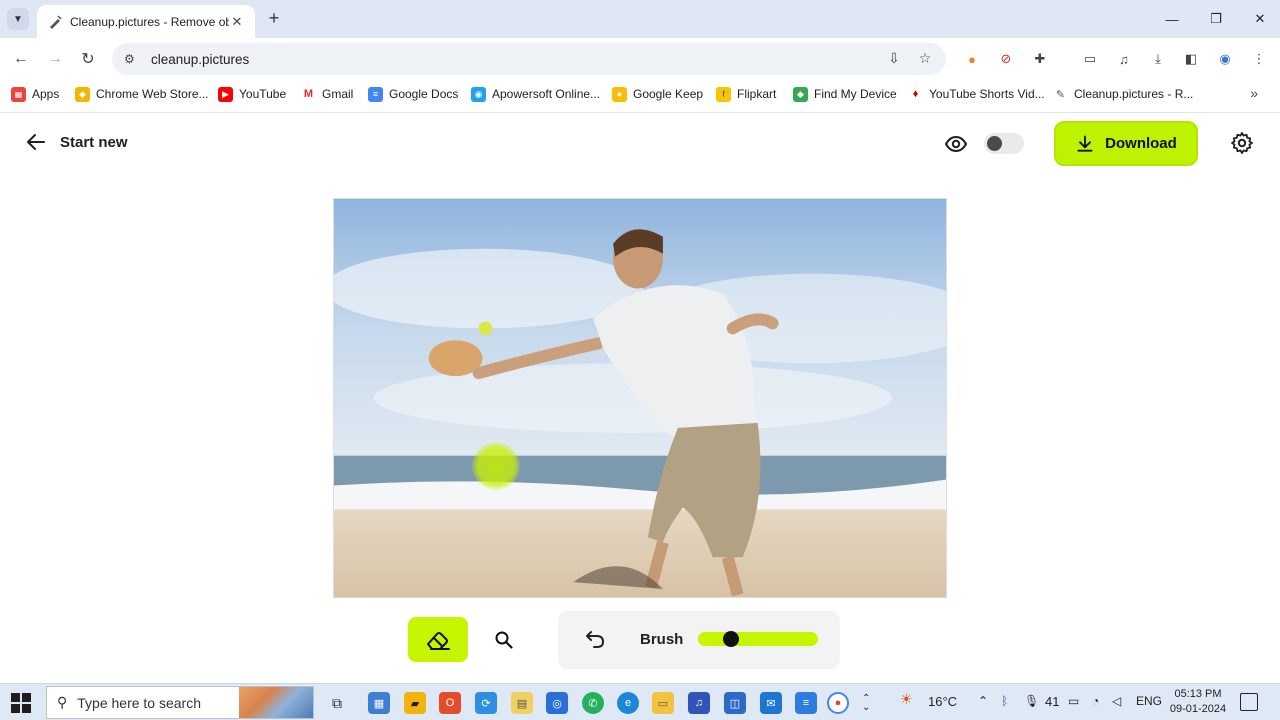 The height and width of the screenshot is (720, 1280). What do you see at coordinates (628, 703) in the screenshot?
I see `edge-browser-icon: e` at bounding box center [628, 703].